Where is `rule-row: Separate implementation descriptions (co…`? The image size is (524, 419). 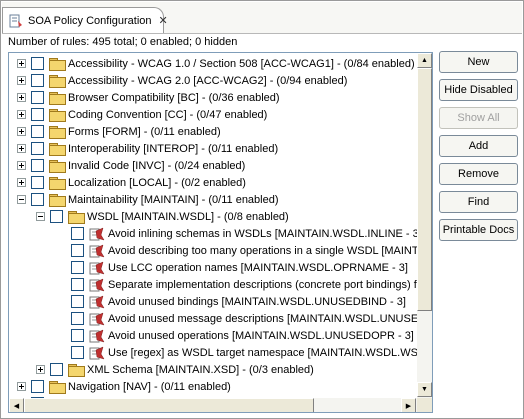 rule-row: Separate implementation descriptions (co… is located at coordinates (236, 284).